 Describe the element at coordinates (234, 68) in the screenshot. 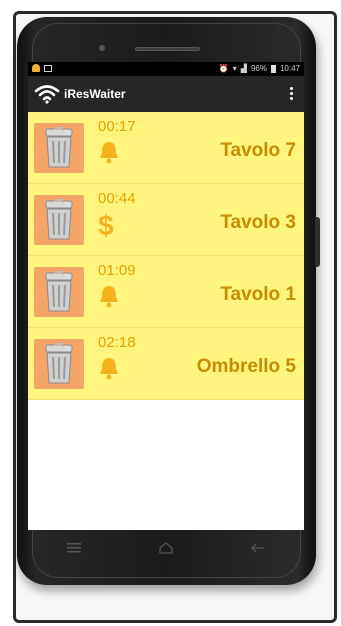

I see `wifi-status-icon: ▾` at that location.